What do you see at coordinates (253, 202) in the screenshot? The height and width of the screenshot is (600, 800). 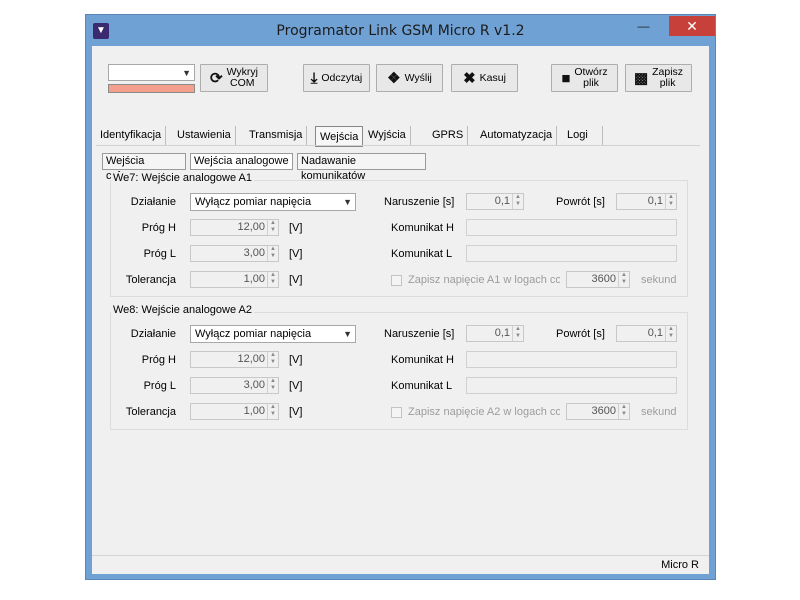 I see `action-select-a1-value: Wyłącz pomiar napięcia` at bounding box center [253, 202].